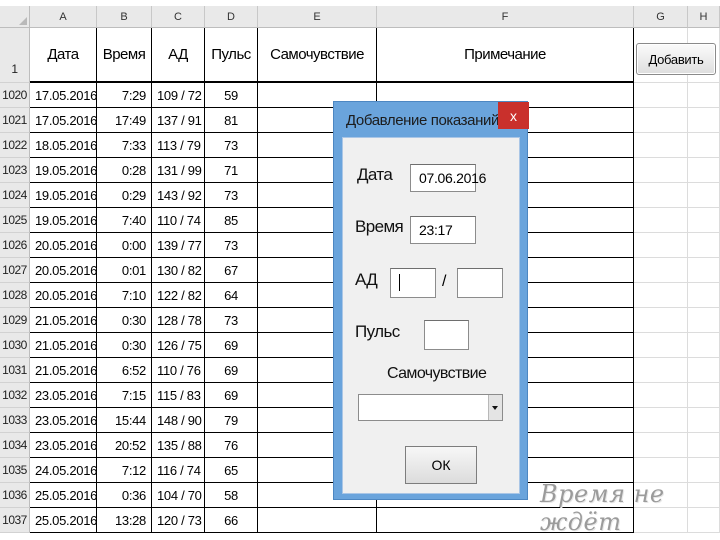  Describe the element at coordinates (63, 520) in the screenshot. I see `cell-date: 25.05.2016` at that location.